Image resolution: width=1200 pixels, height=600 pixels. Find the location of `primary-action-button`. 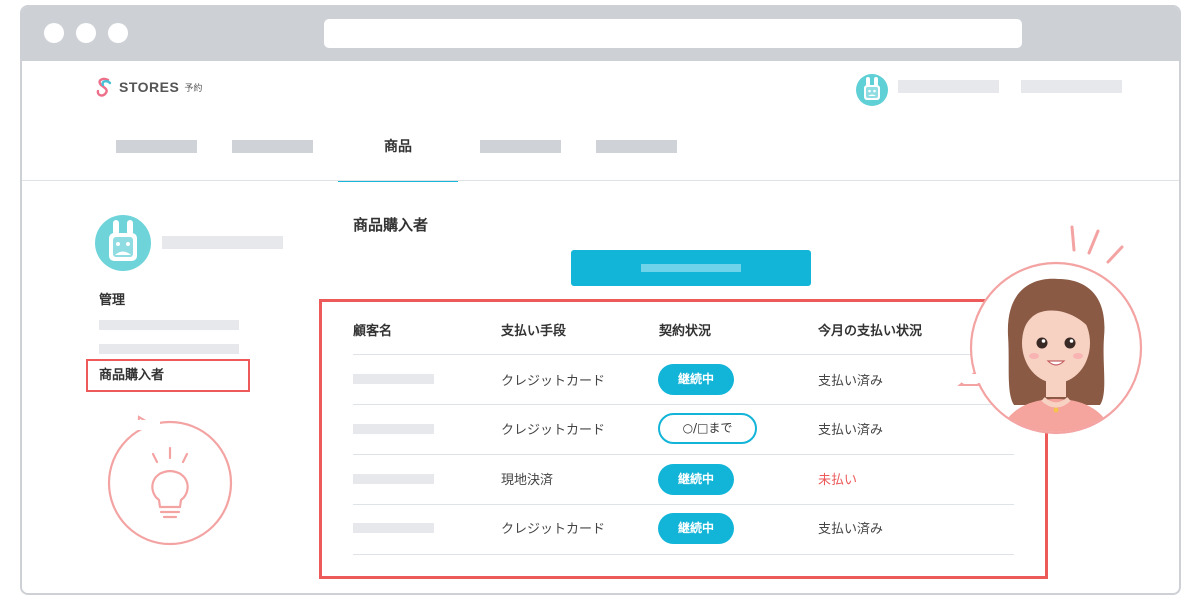

primary-action-button is located at coordinates (691, 268).